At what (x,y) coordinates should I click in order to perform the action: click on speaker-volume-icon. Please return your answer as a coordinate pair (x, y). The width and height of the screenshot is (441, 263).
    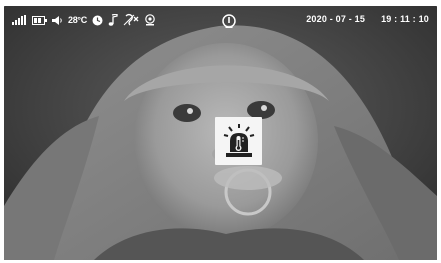
    Looking at the image, I should click on (57, 20).